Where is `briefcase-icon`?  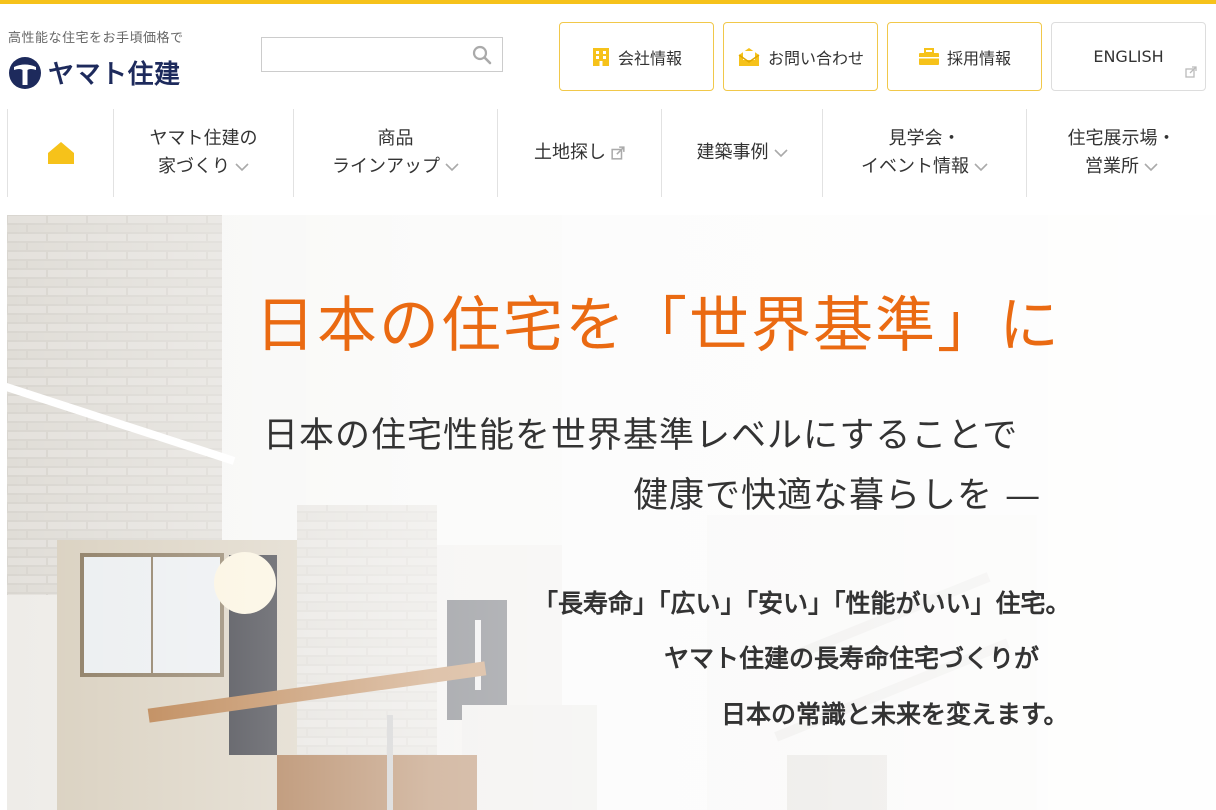 briefcase-icon is located at coordinates (929, 56).